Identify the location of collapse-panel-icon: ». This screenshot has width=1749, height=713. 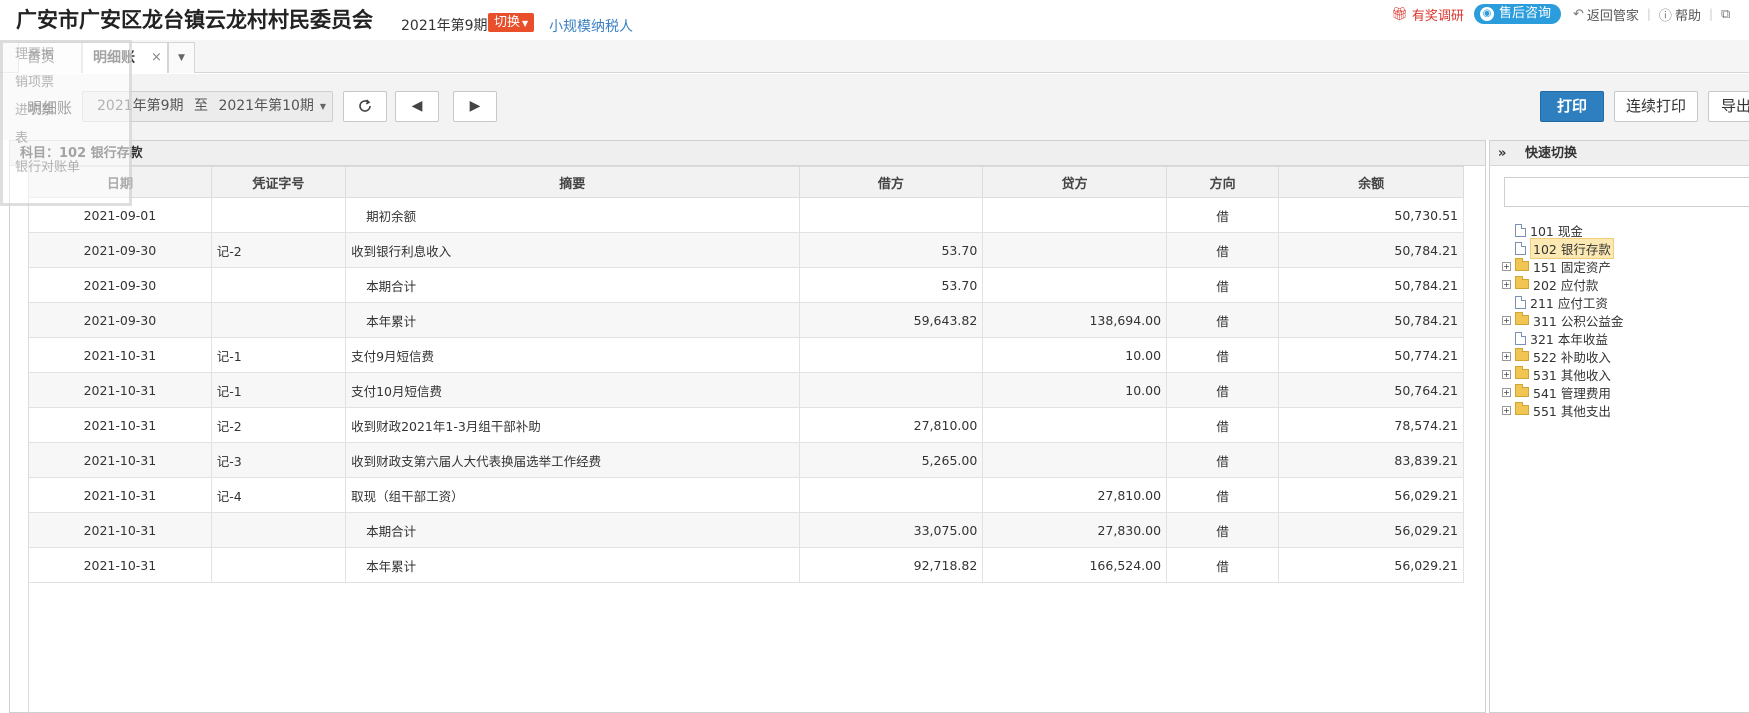
(1502, 153).